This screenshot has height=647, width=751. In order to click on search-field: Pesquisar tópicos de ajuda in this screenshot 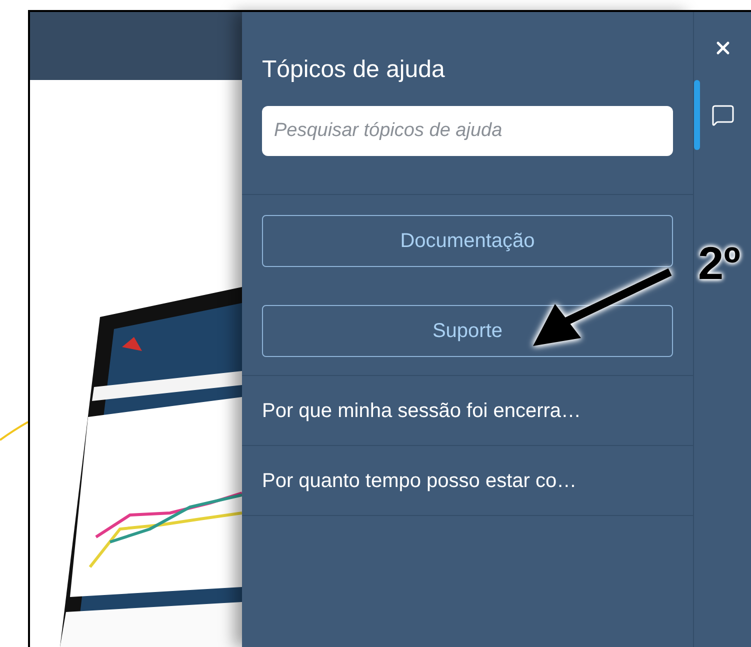, I will do `click(467, 131)`.